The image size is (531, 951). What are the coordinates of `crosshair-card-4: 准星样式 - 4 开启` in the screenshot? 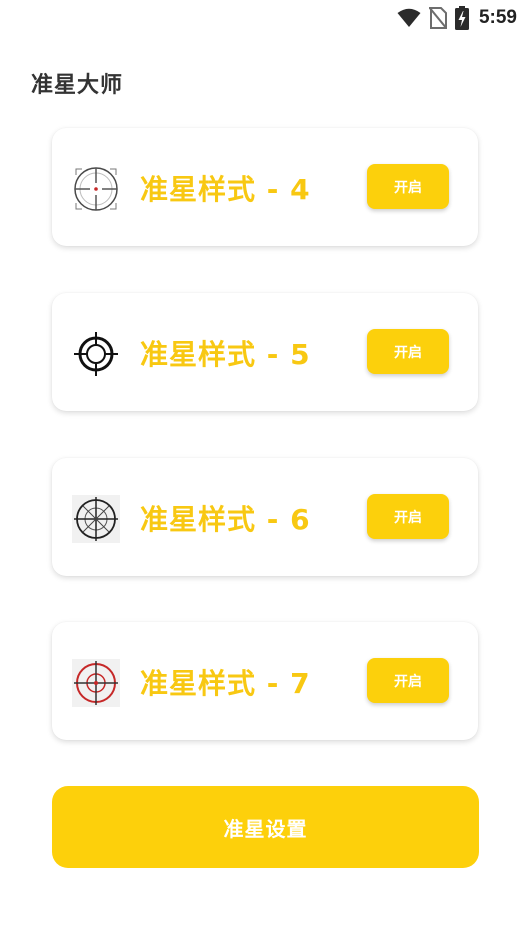 It's located at (265, 187).